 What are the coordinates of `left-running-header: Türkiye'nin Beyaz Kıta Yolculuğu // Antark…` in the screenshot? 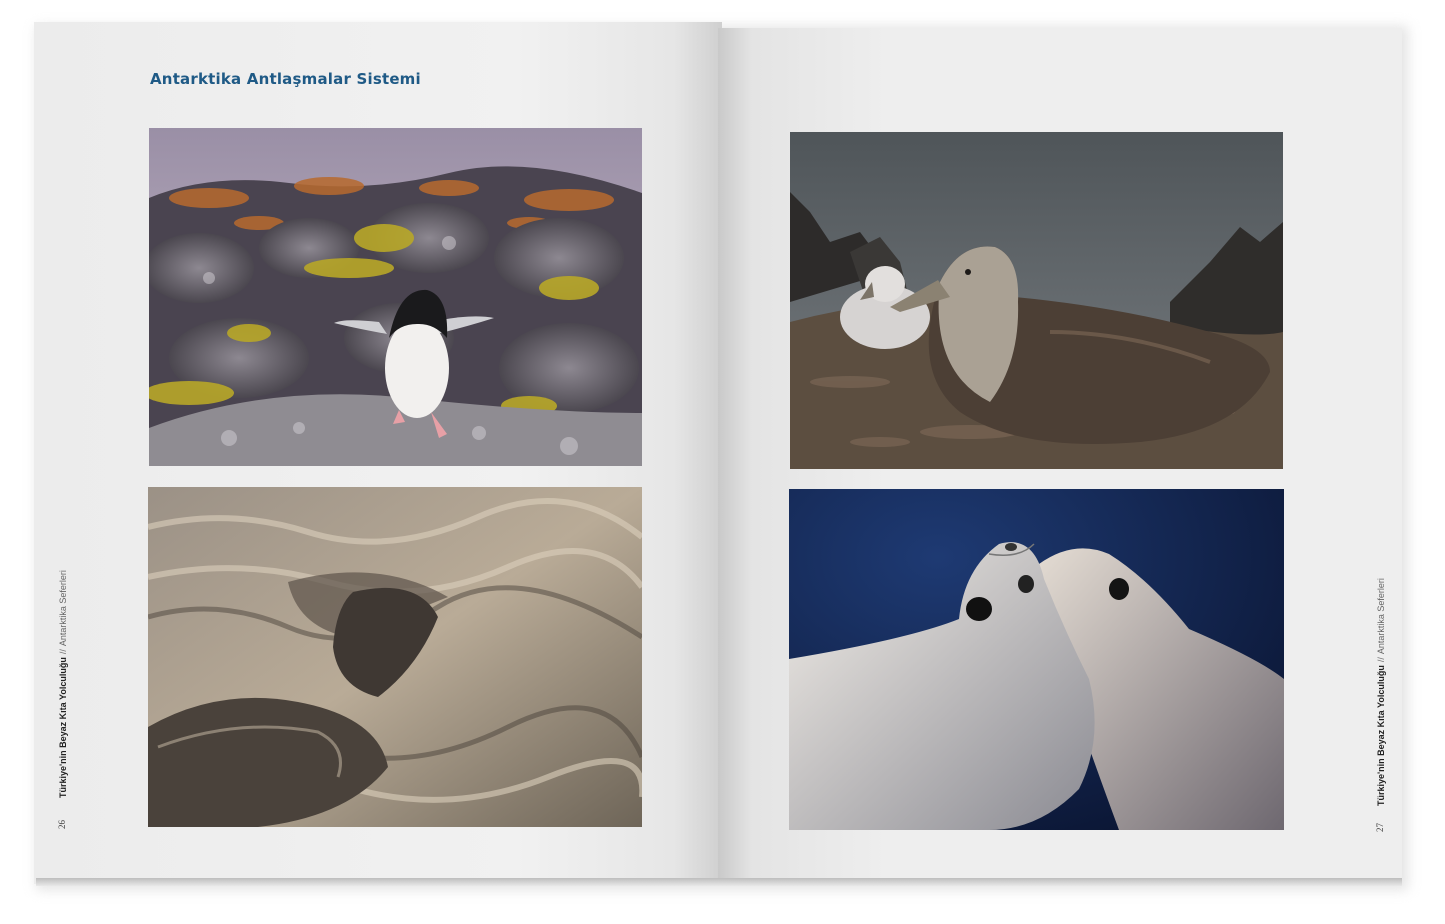 It's located at (63, 684).